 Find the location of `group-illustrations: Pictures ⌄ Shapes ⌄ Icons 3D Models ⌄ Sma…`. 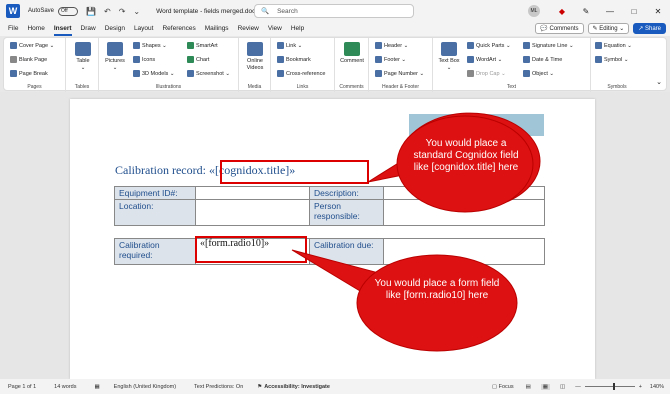

group-illustrations: Pictures ⌄ Shapes ⌄ Icons 3D Models ⌄ Sma… is located at coordinates (169, 65).